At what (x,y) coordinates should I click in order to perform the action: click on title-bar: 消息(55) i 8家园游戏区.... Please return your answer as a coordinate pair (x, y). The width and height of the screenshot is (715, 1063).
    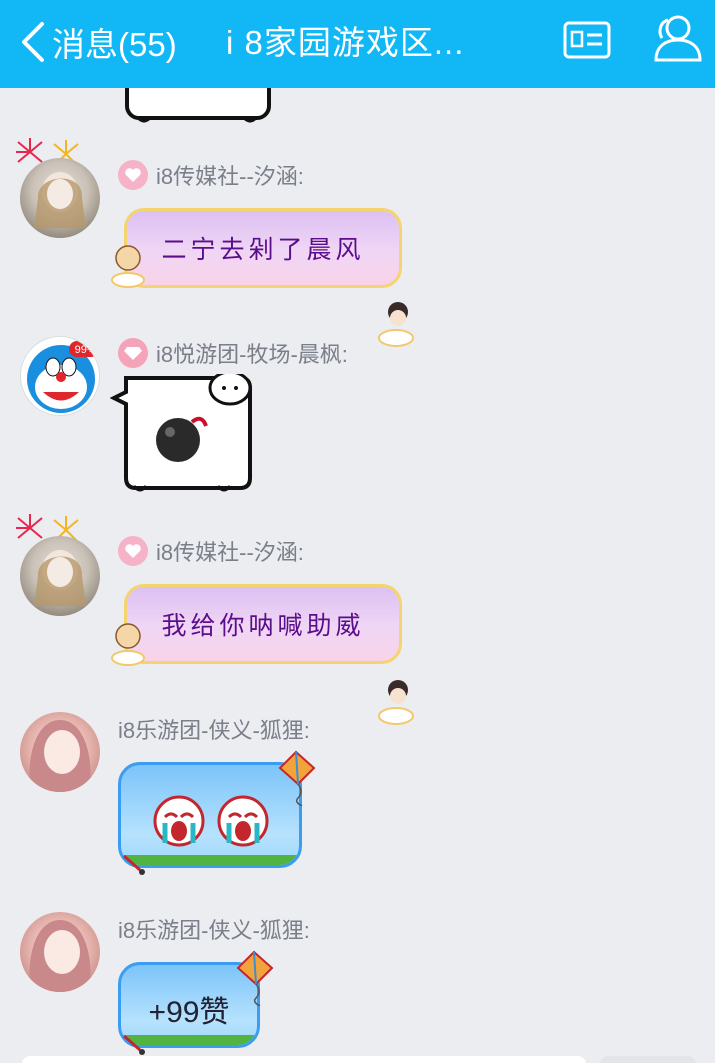
    Looking at the image, I should click on (357, 44).